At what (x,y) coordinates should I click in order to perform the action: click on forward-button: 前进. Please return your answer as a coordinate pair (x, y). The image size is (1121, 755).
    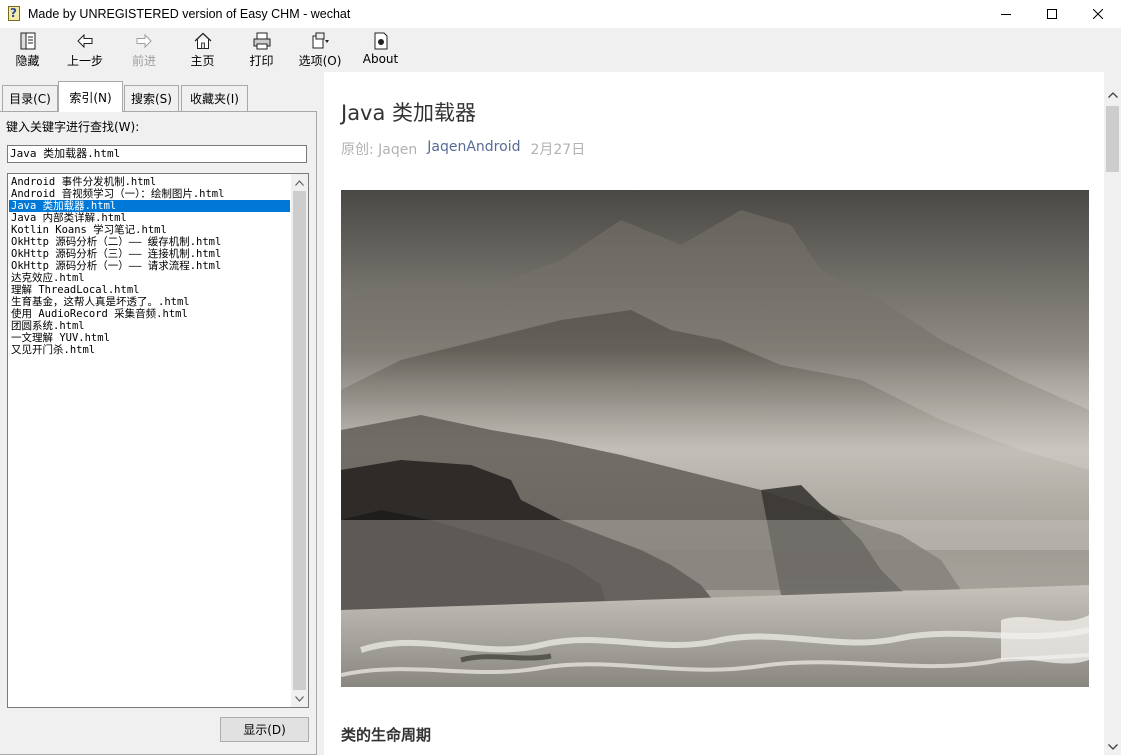
    Looking at the image, I should click on (144, 50).